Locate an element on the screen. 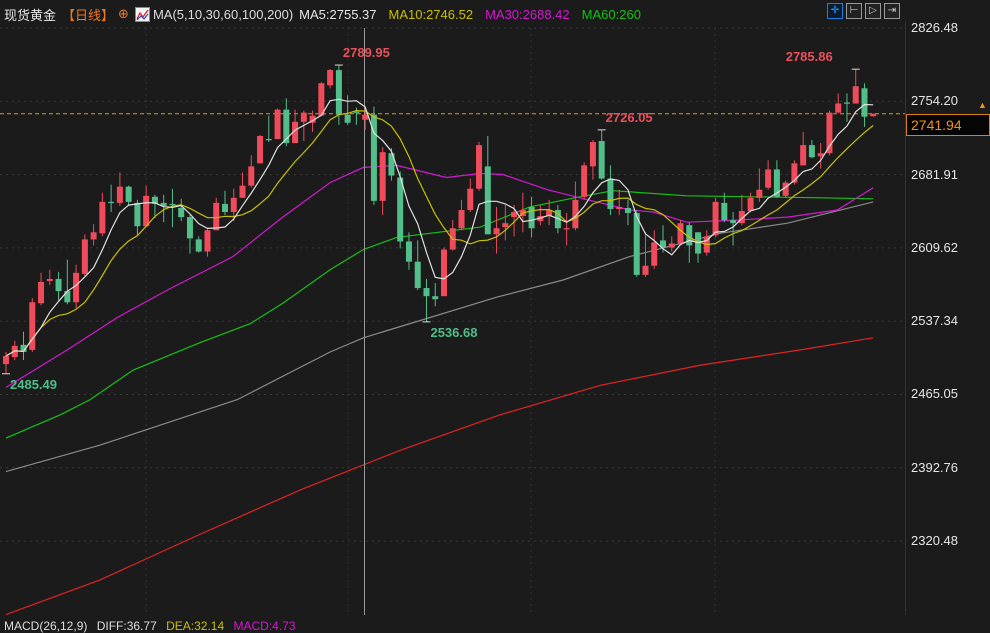  y-tick-label: 2681.91 is located at coordinates (934, 174).